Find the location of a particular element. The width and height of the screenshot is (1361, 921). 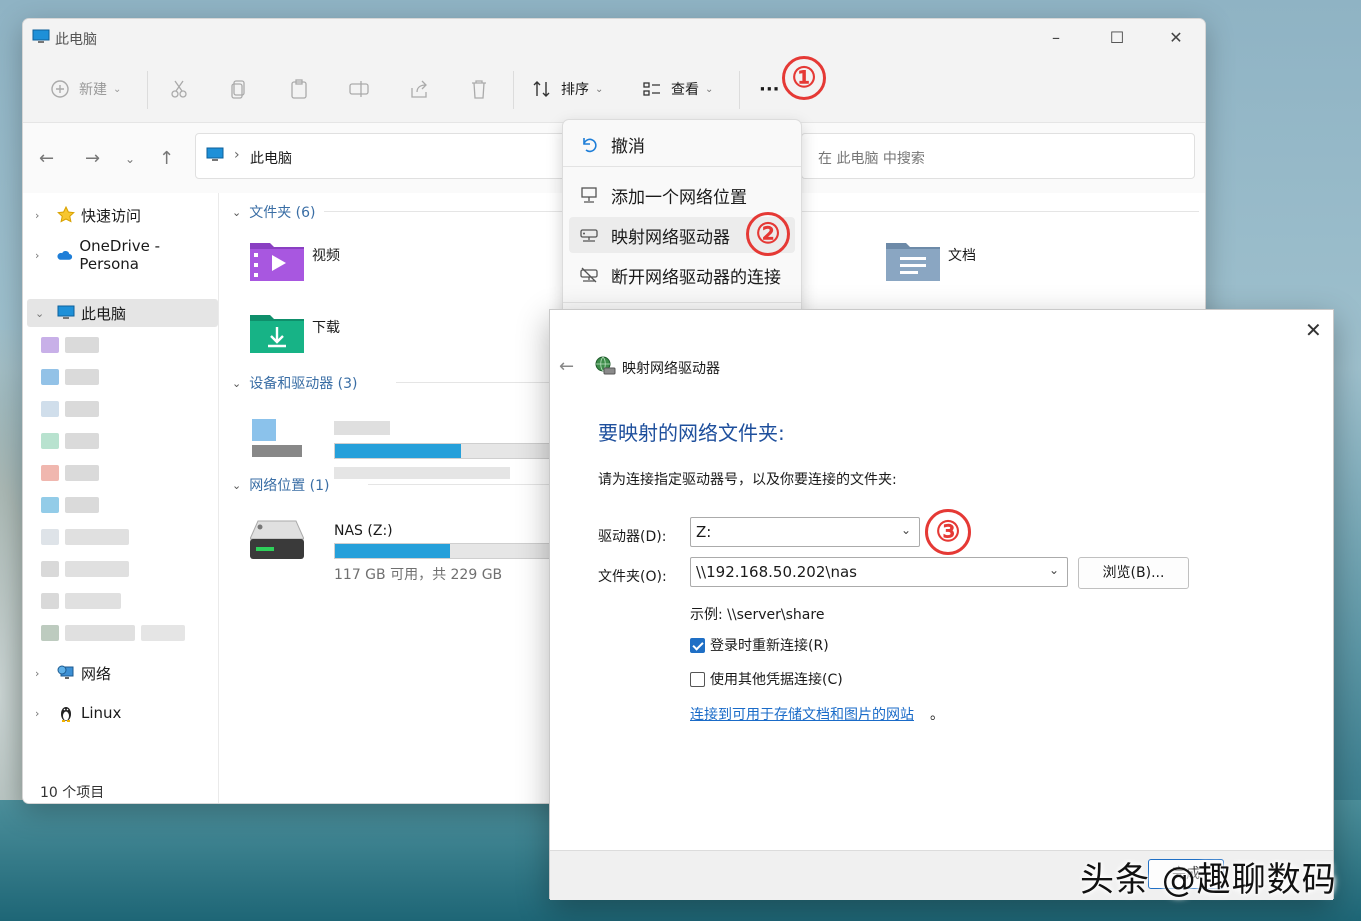

address-bar: › 此电脑 is located at coordinates (381, 156).